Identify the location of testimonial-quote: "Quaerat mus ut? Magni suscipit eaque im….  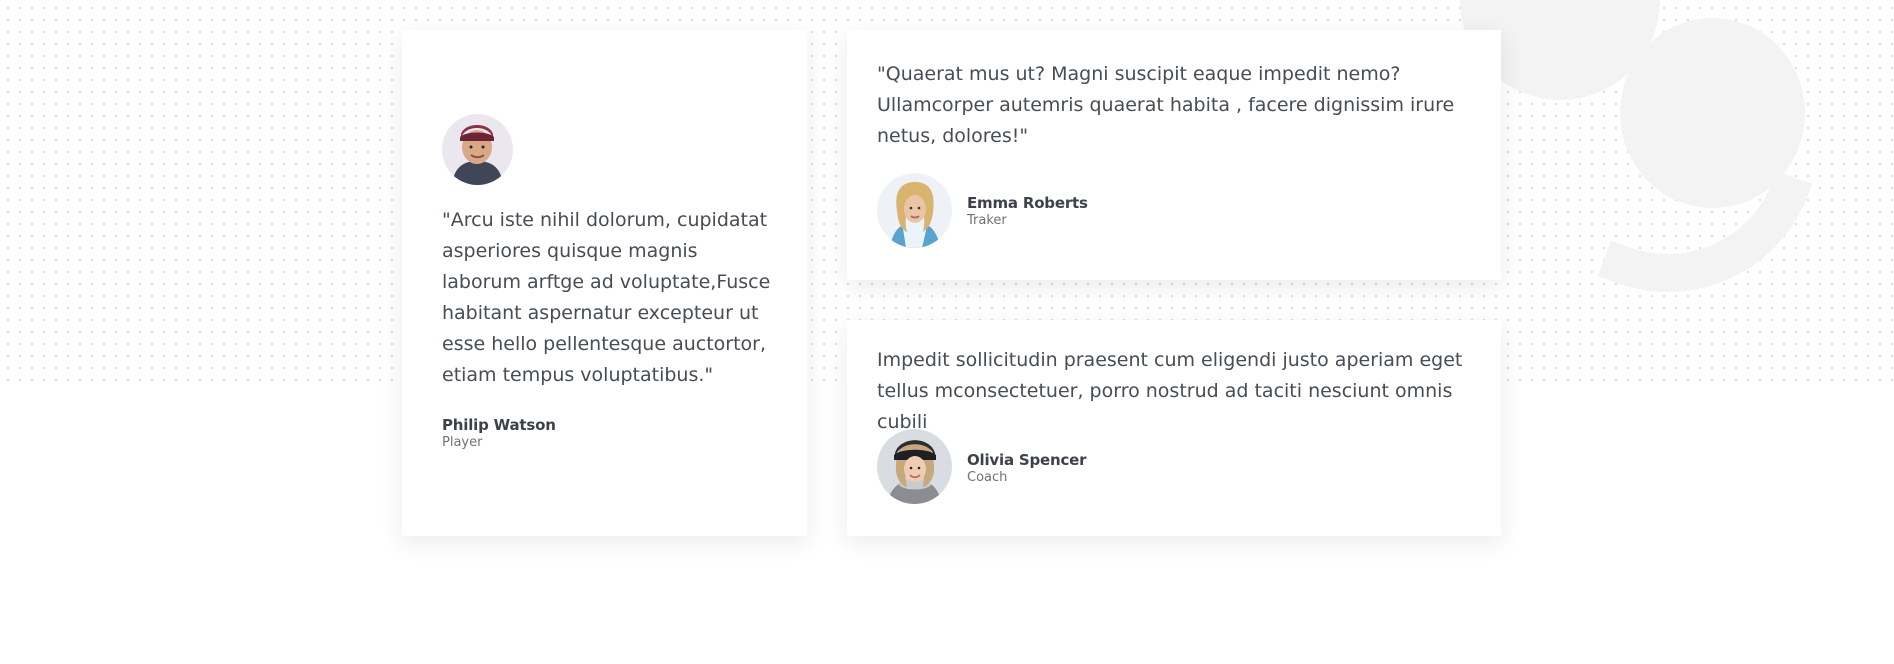
(1166, 105).